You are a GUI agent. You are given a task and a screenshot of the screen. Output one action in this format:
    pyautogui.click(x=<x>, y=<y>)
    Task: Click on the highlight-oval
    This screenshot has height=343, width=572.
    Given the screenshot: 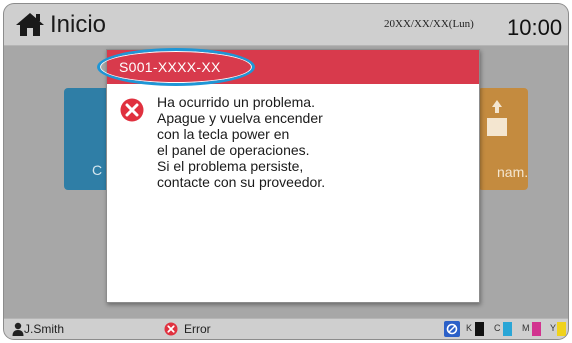 What is the action you would take?
    pyautogui.click(x=176, y=67)
    